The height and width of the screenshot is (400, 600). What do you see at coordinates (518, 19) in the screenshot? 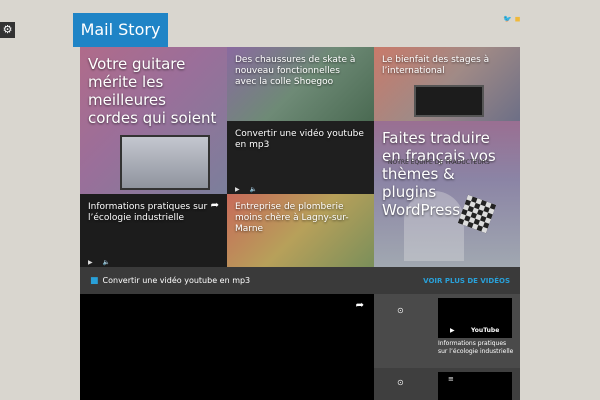
I see `rss-icon: ◼` at bounding box center [518, 19].